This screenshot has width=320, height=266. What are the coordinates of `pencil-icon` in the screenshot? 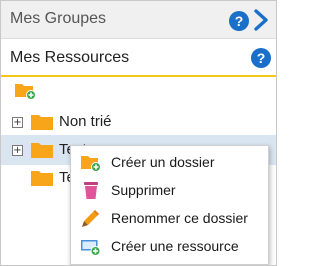 It's located at (90, 218).